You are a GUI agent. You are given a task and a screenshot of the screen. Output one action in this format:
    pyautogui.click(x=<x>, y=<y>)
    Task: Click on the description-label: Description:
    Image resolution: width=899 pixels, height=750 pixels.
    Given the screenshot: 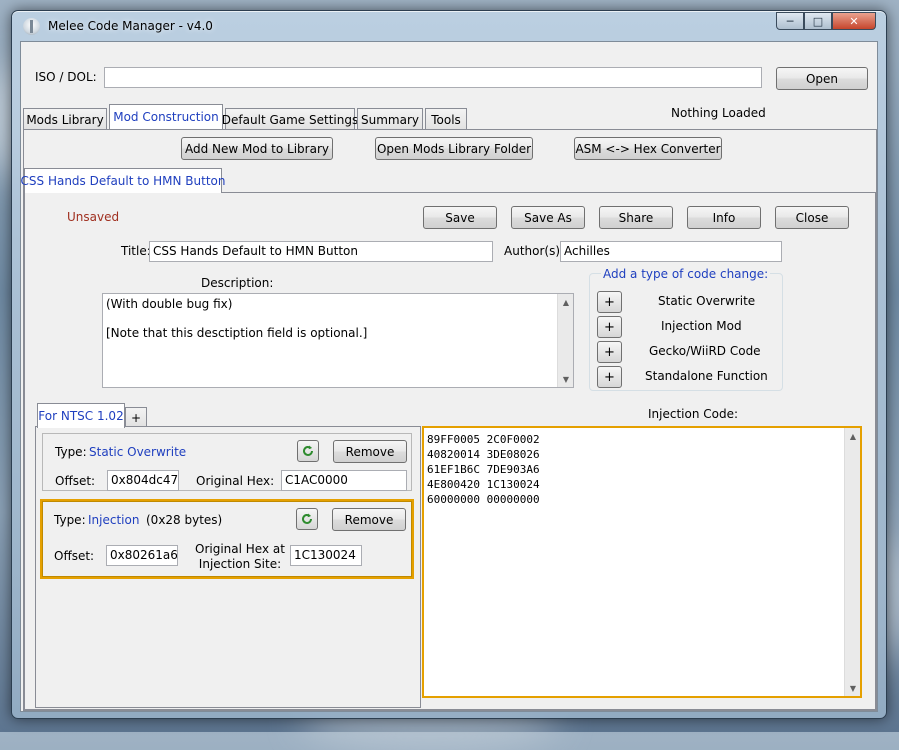 What is the action you would take?
    pyautogui.click(x=237, y=283)
    